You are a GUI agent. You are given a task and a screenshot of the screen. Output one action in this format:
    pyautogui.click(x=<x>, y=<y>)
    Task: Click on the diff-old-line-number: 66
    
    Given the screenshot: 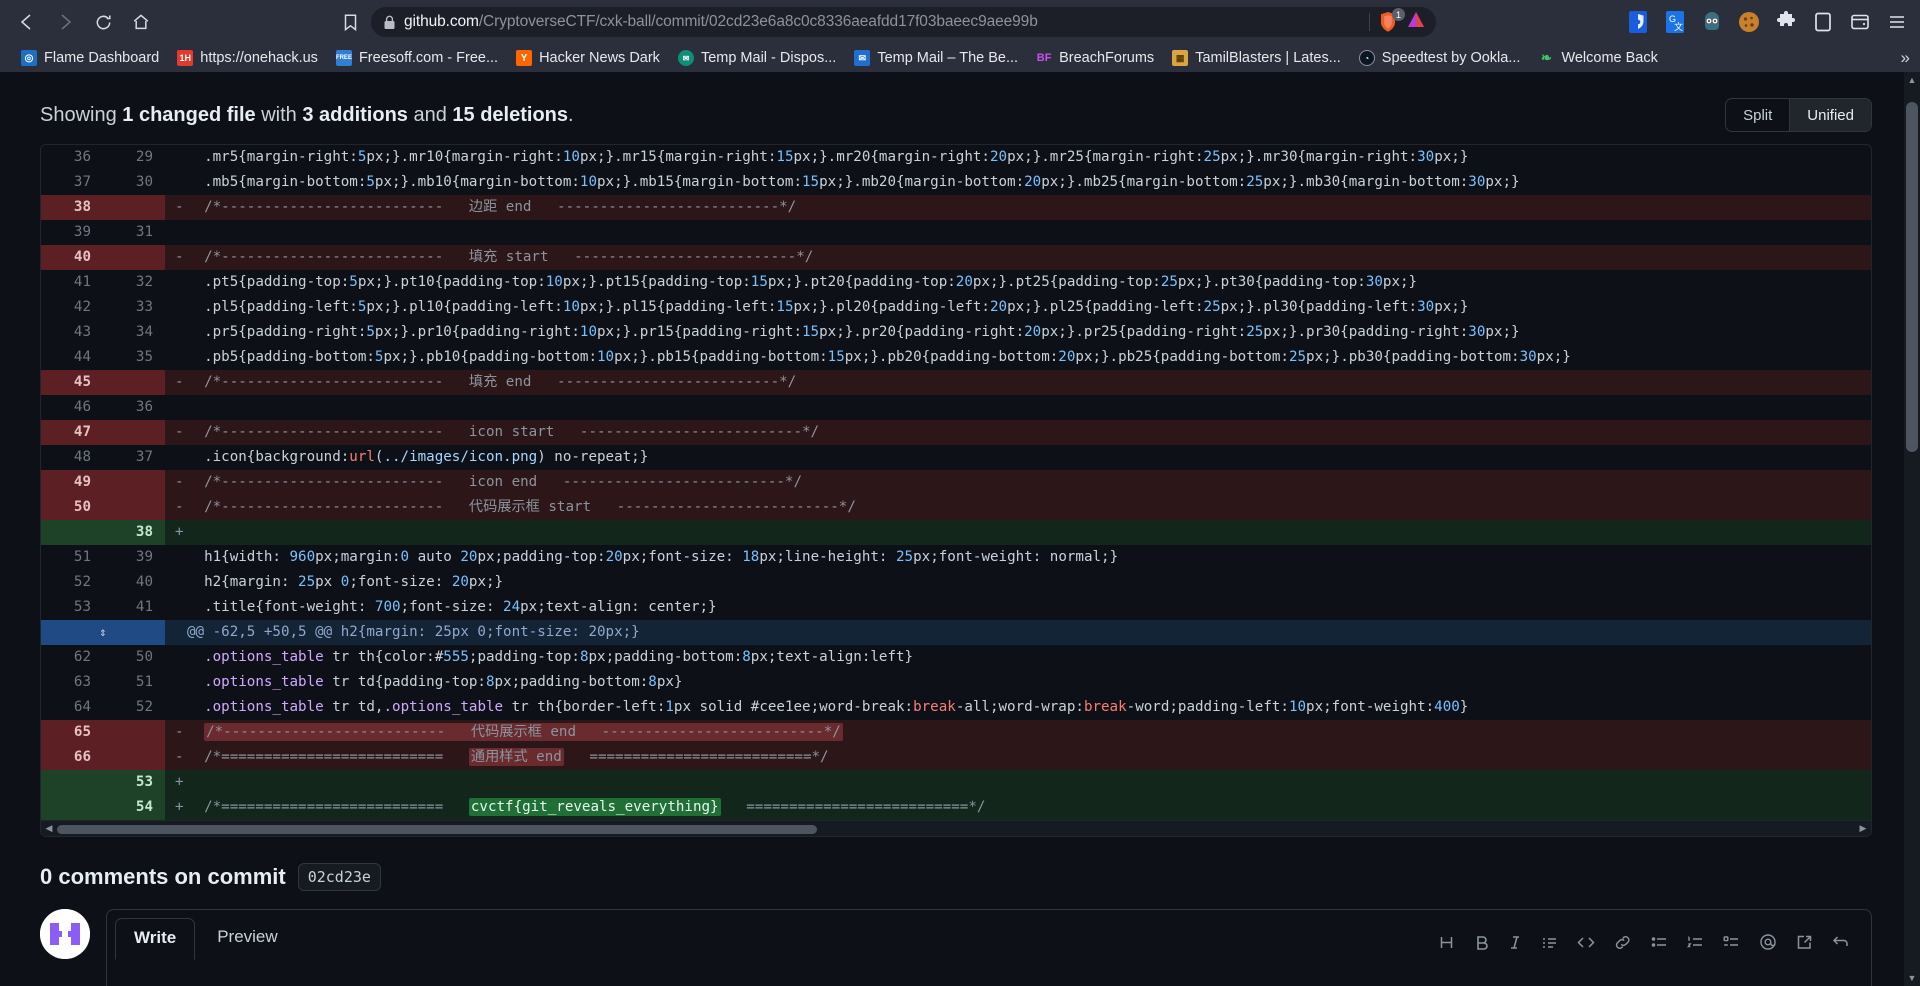 What is the action you would take?
    pyautogui.click(x=72, y=757)
    